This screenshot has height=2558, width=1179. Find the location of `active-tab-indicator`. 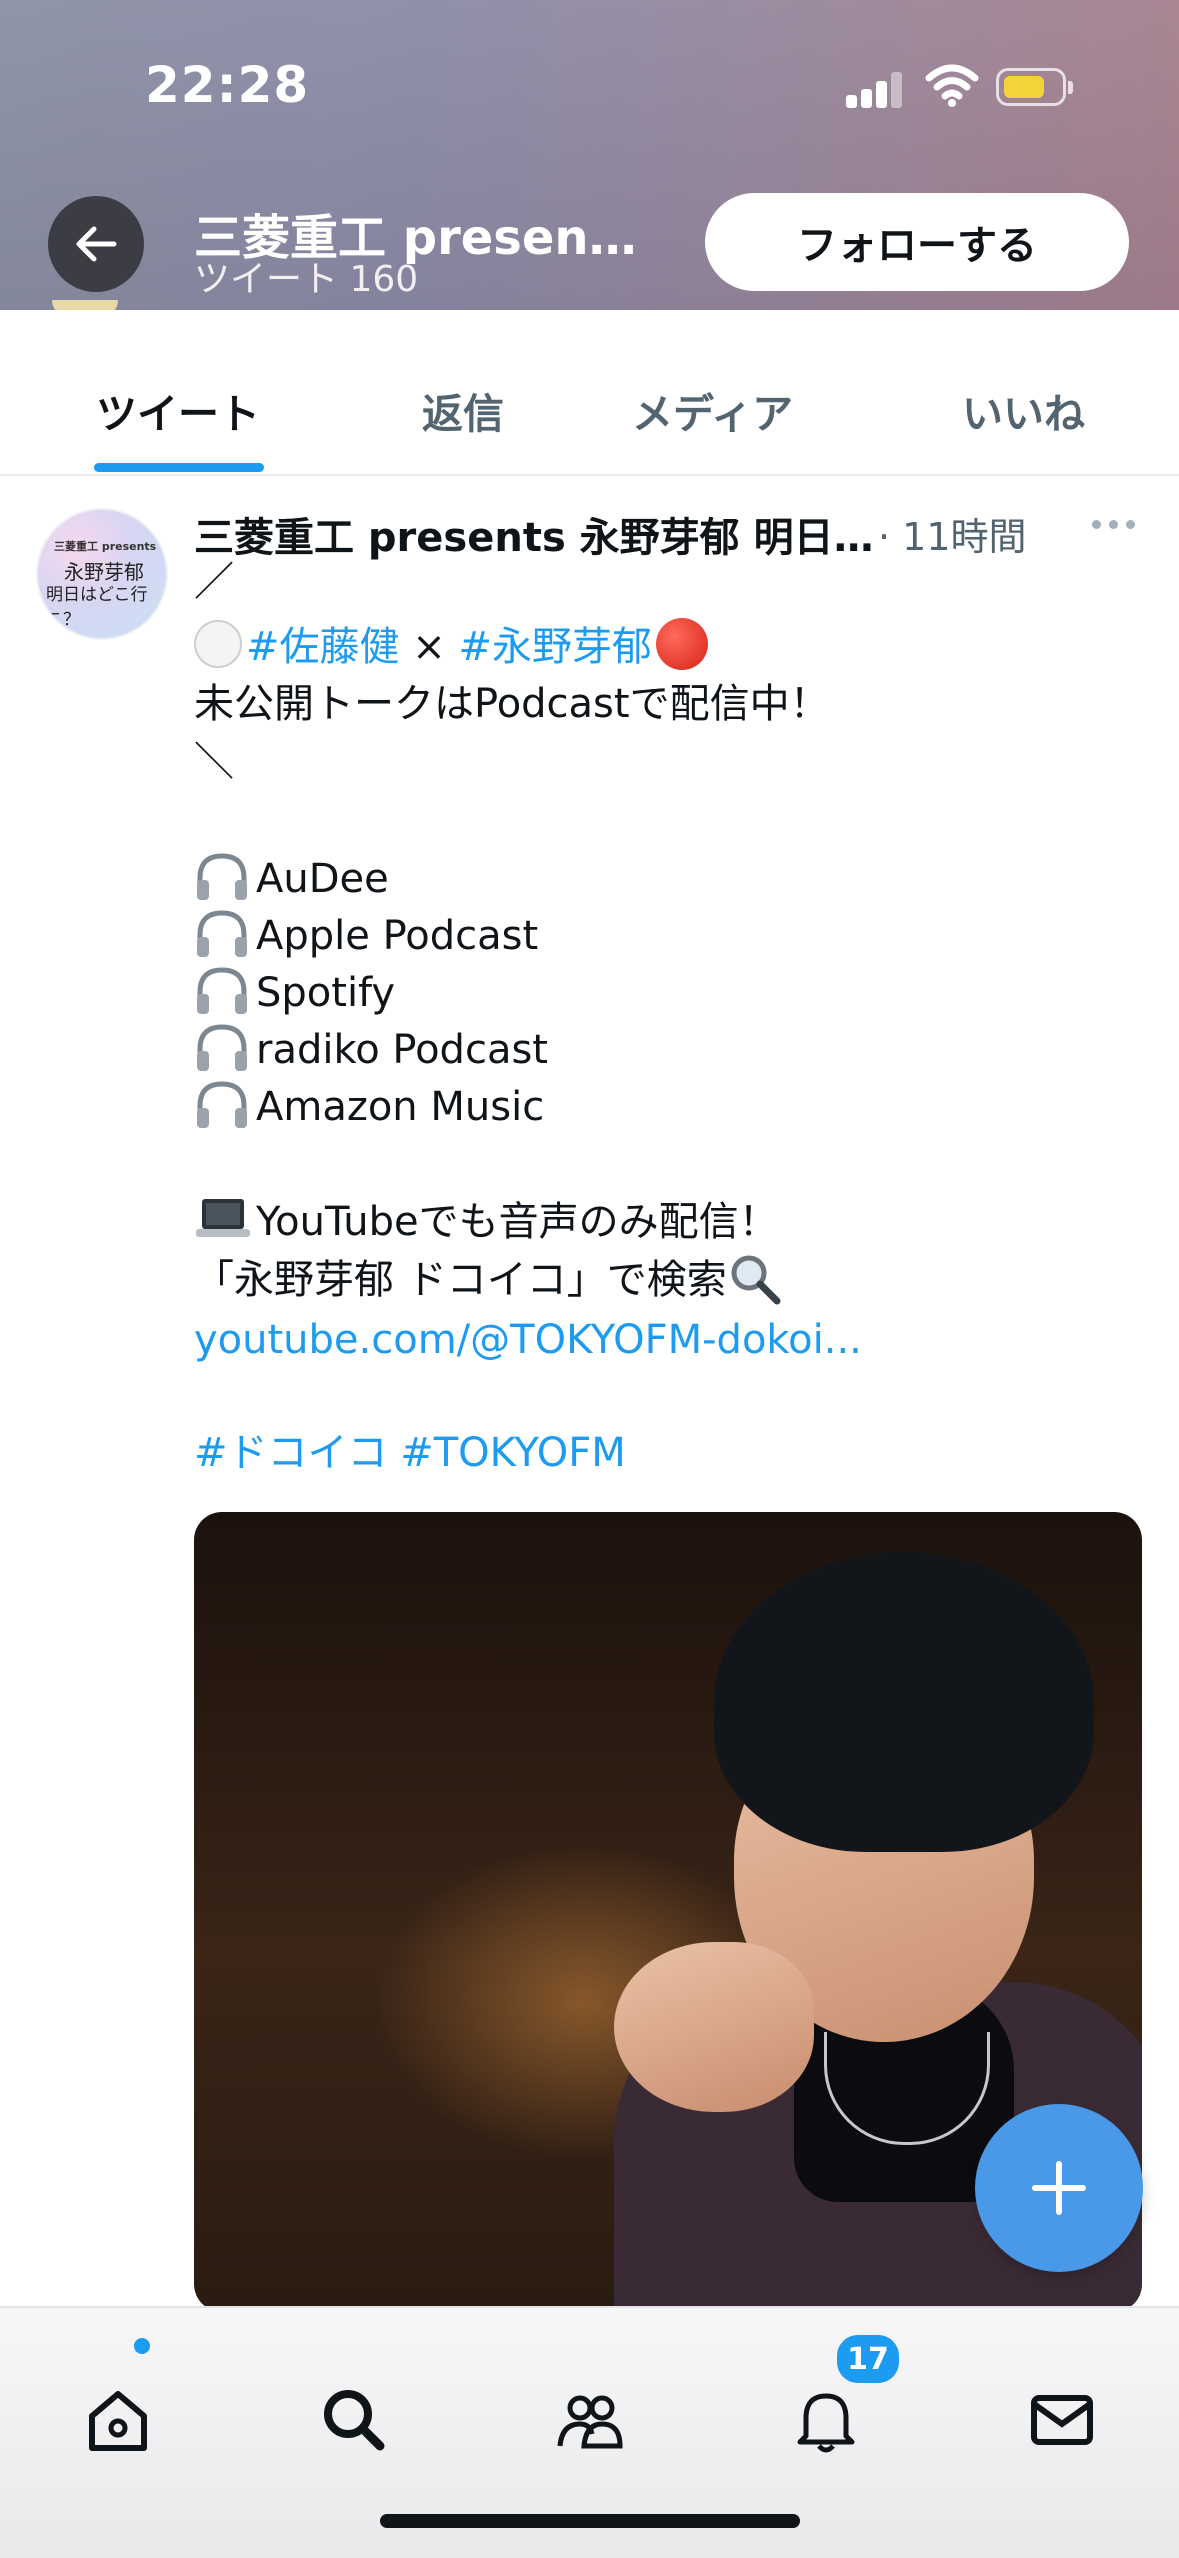

active-tab-indicator is located at coordinates (179, 467).